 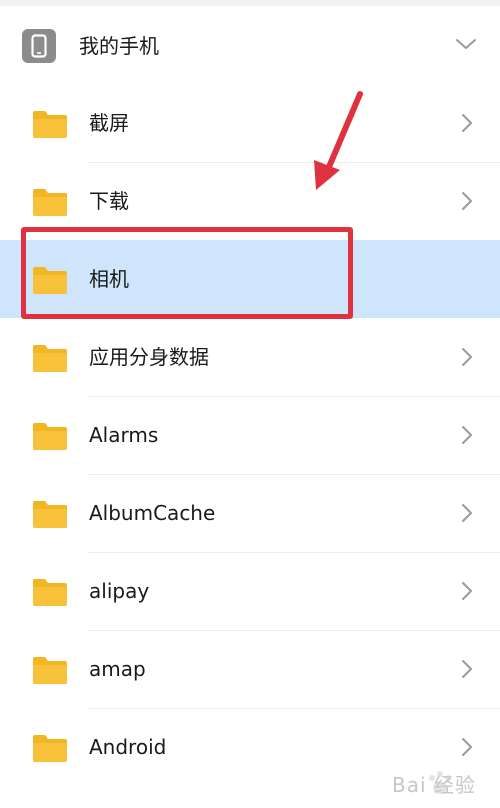 I want to click on folder-row: 截屏, so click(x=250, y=123).